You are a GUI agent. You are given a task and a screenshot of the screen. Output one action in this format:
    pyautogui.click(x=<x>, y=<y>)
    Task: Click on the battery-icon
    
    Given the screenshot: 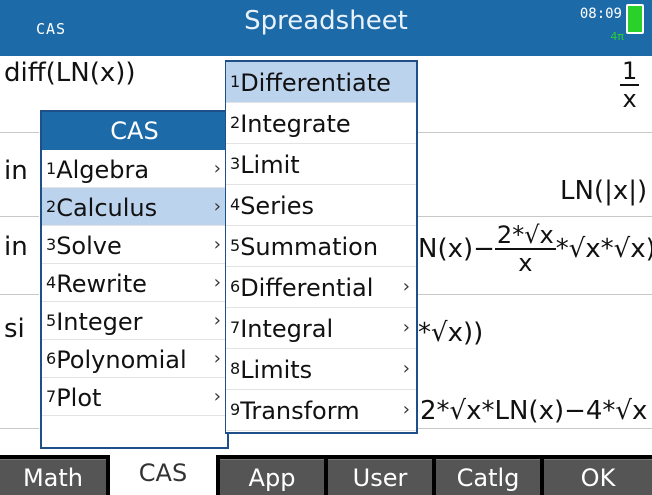 What is the action you would take?
    pyautogui.click(x=635, y=19)
    